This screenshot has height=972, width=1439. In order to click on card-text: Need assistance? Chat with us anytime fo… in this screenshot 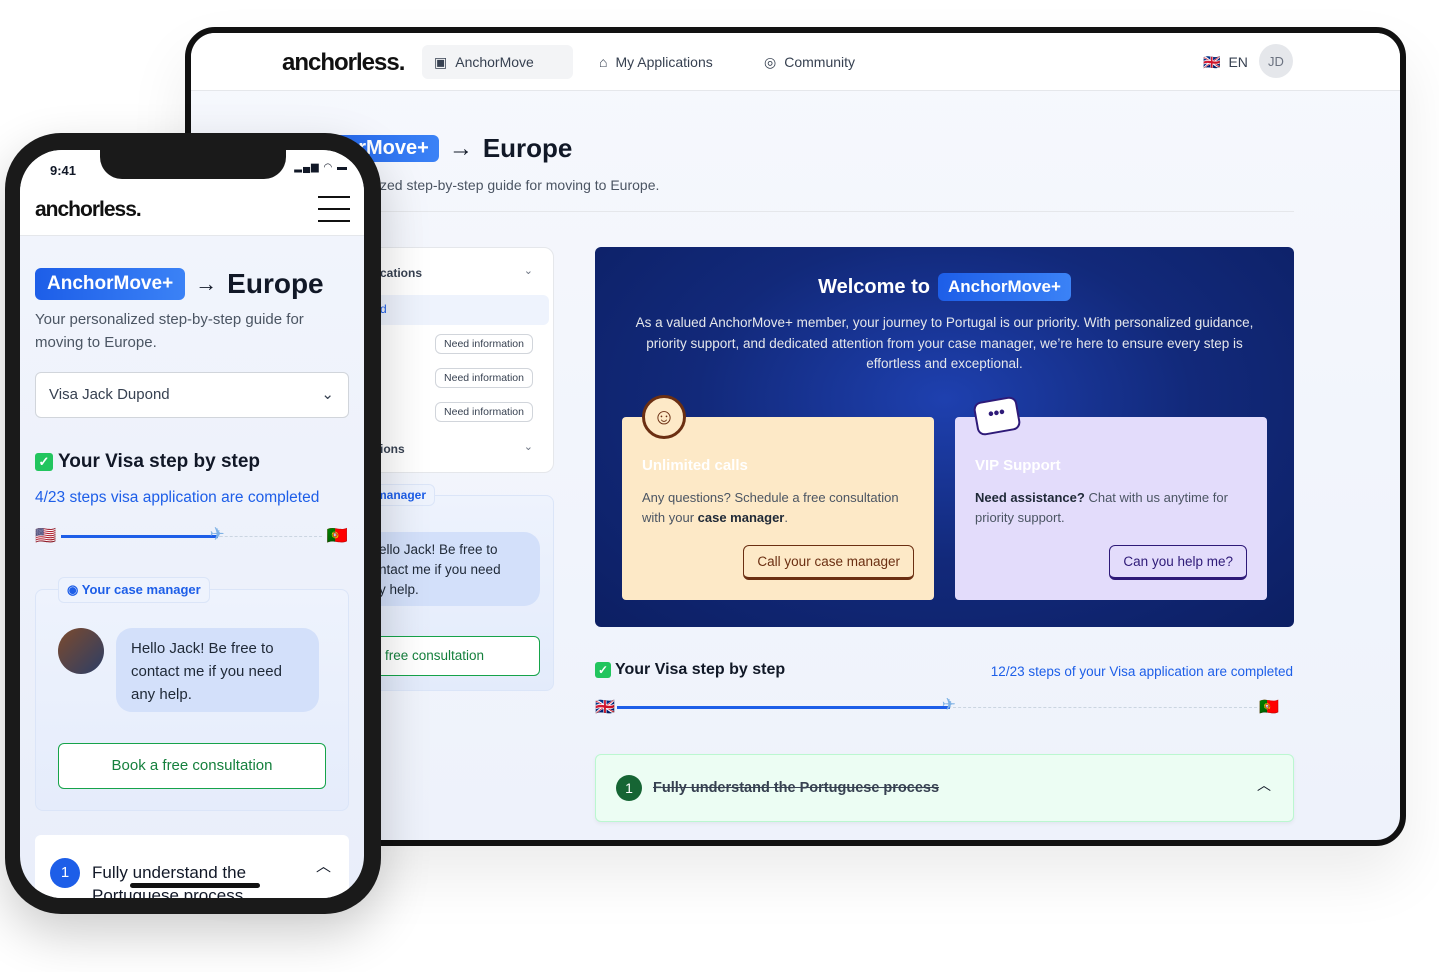, I will do `click(1101, 507)`.